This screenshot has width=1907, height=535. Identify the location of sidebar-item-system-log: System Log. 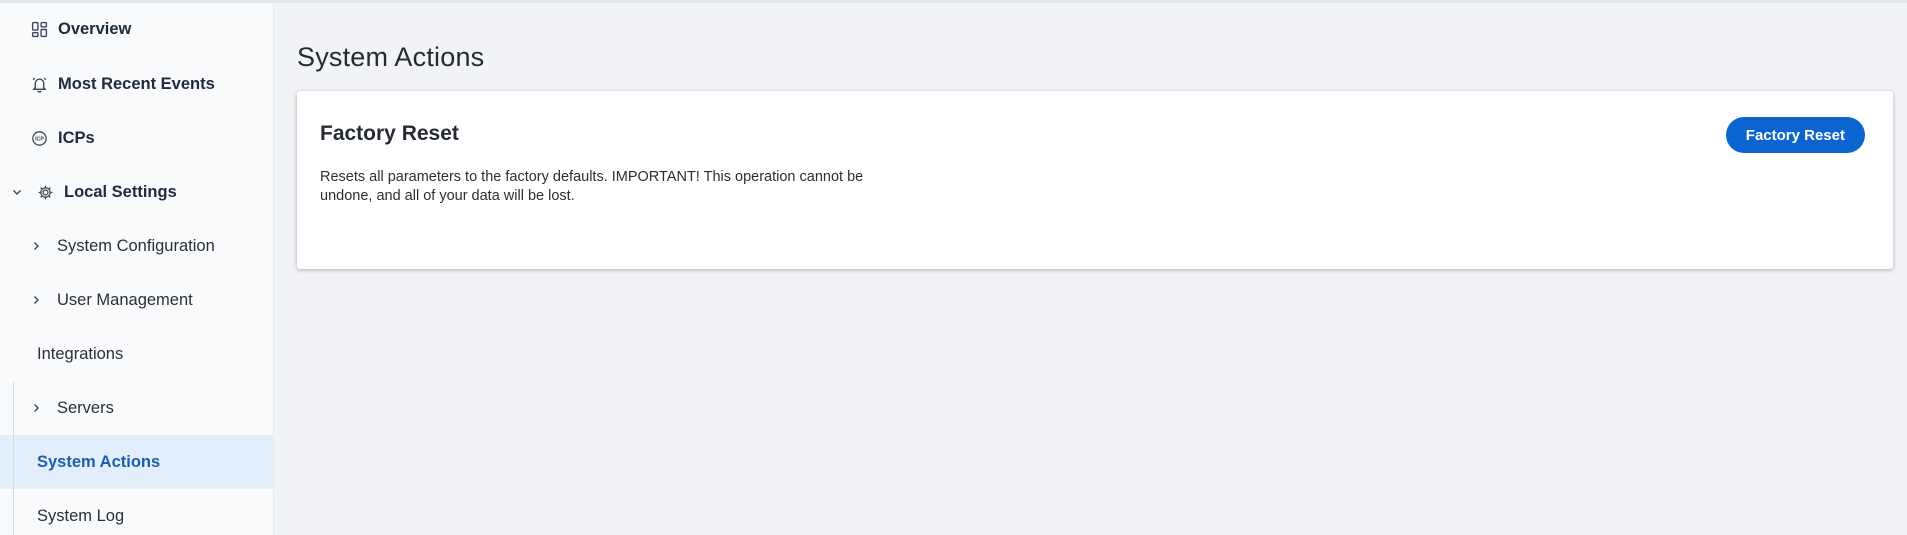
(137, 512).